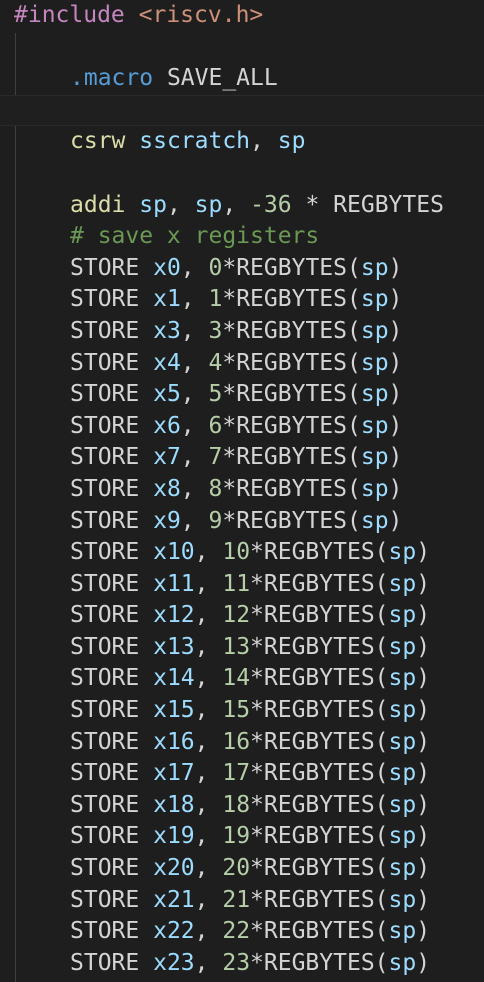 This screenshot has height=982, width=484. I want to click on code-token: 19, so click(236, 836).